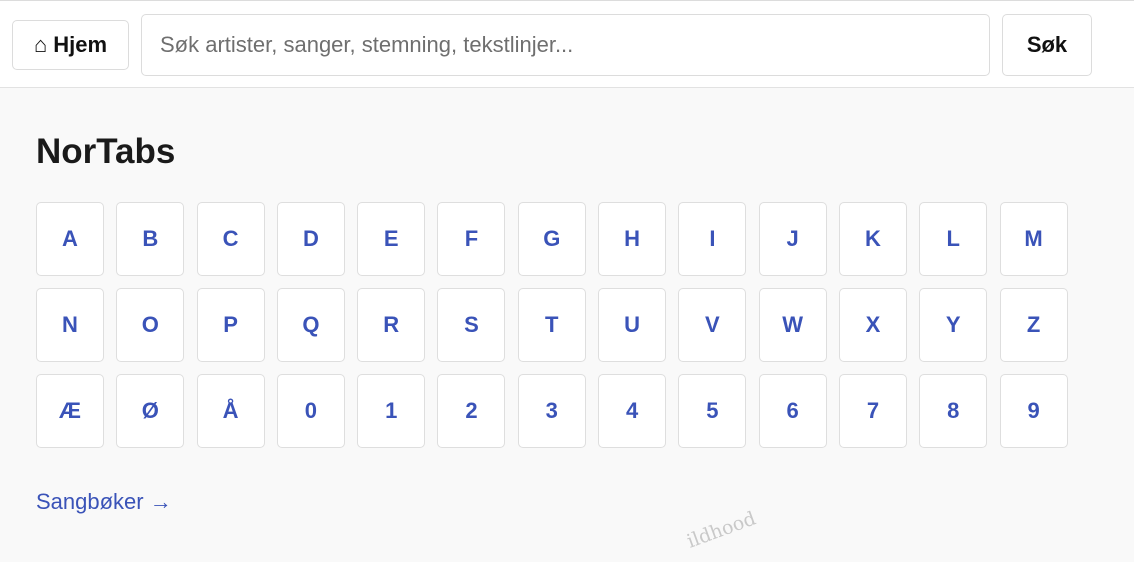 The image size is (1134, 562). I want to click on letter-key: H, so click(632, 239).